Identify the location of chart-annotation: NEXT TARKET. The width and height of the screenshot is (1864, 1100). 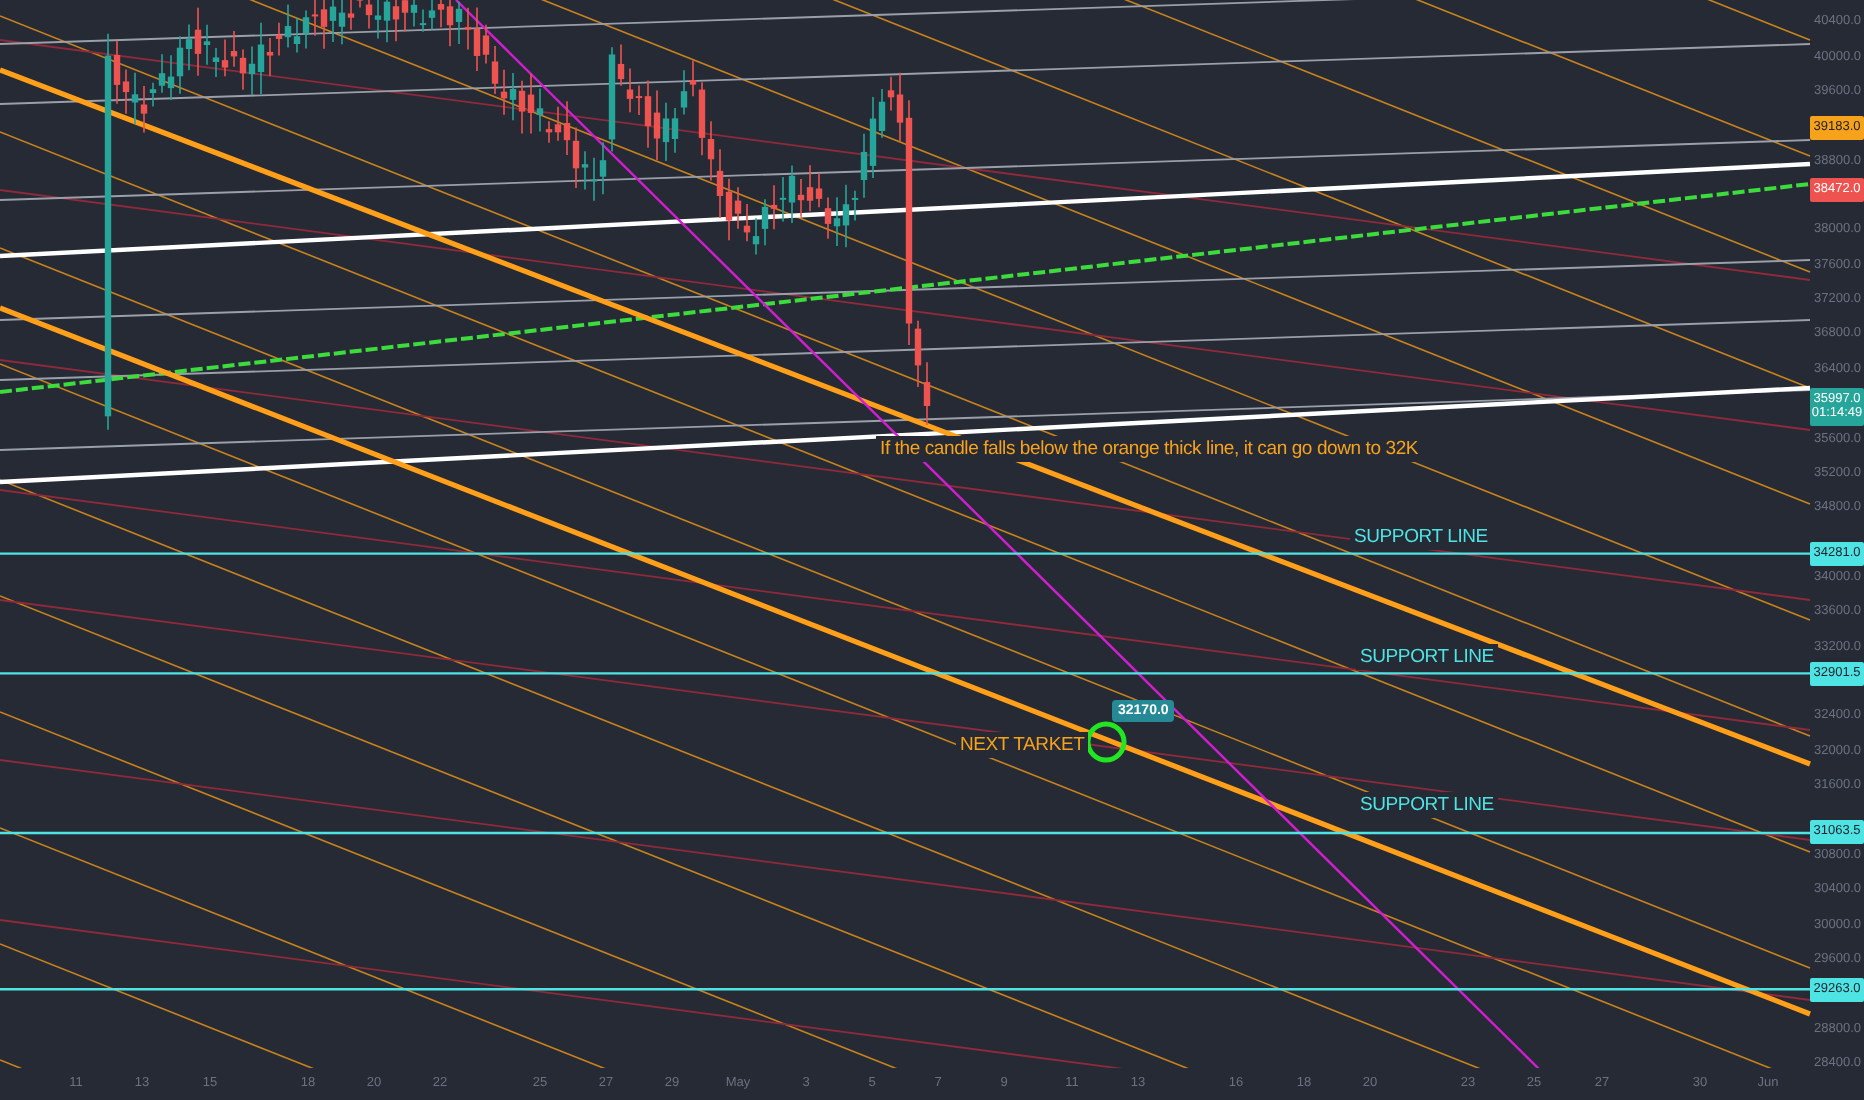
(1022, 745).